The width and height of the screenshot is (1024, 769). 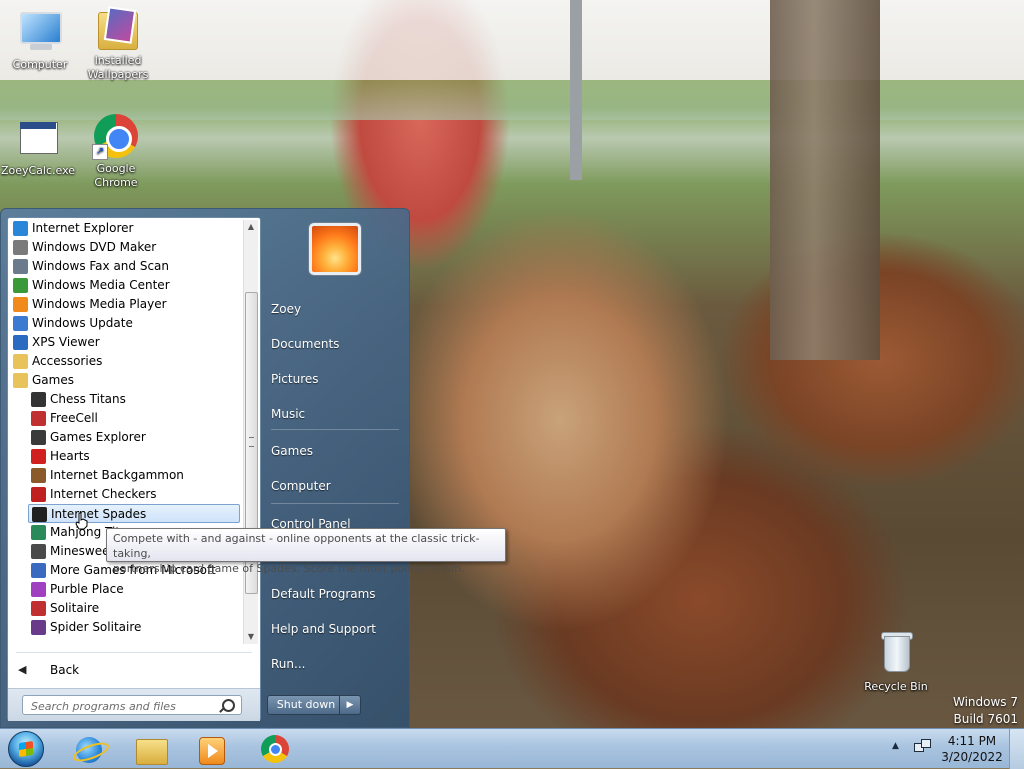 I want to click on application-icon, so click(x=38, y=138).